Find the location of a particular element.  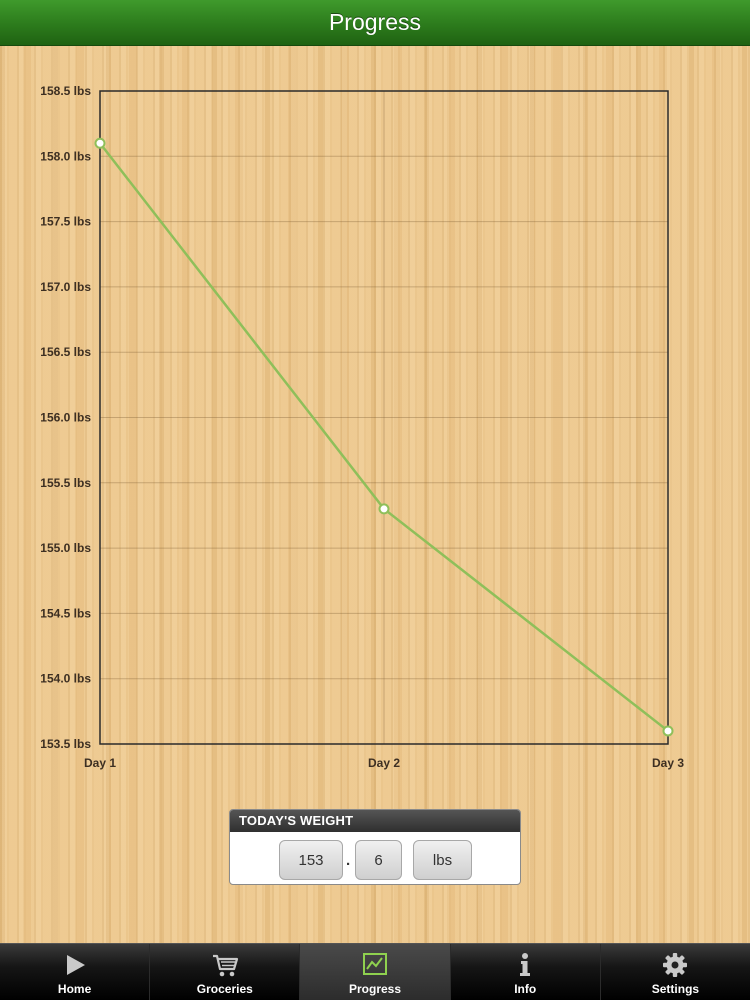

cart-icon is located at coordinates (225, 965).